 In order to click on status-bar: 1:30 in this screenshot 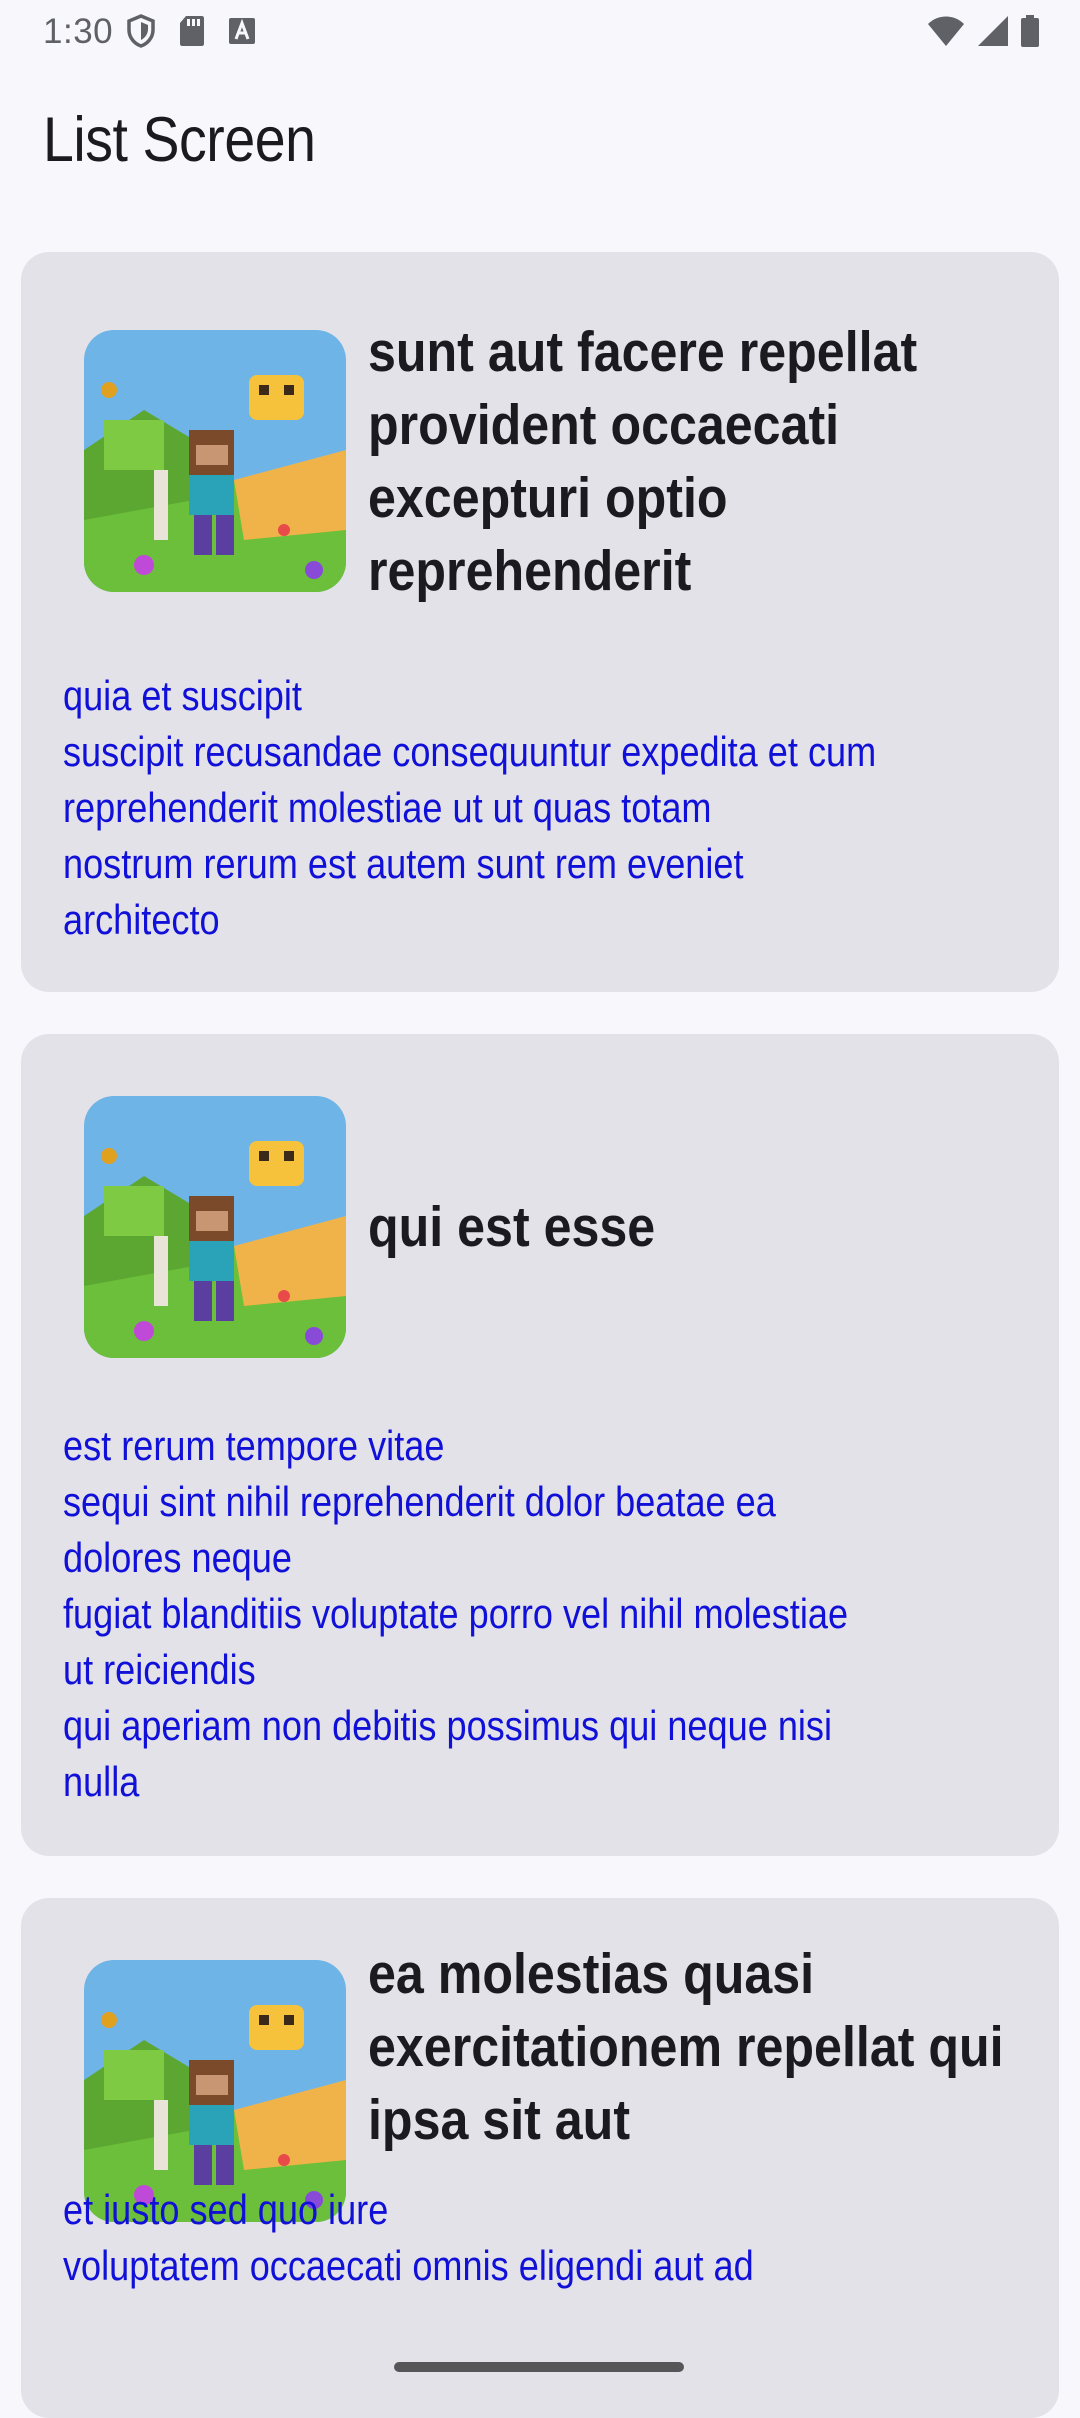, I will do `click(540, 32)`.